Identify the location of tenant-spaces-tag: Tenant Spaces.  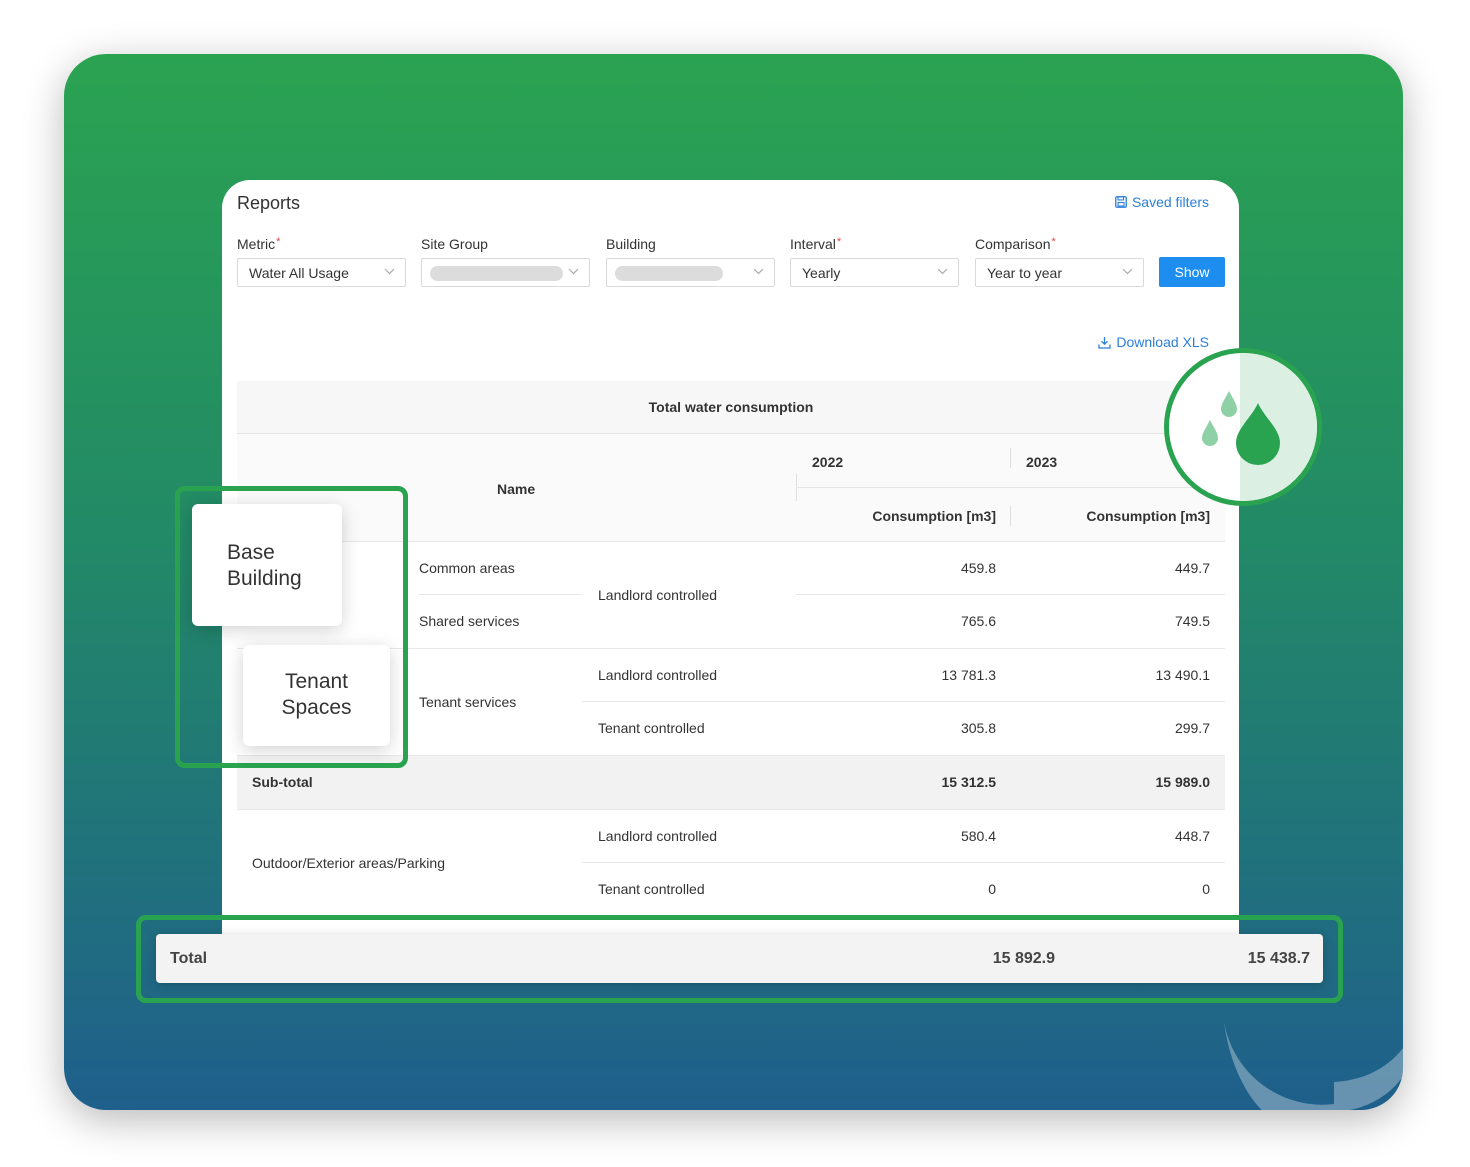
(316, 695).